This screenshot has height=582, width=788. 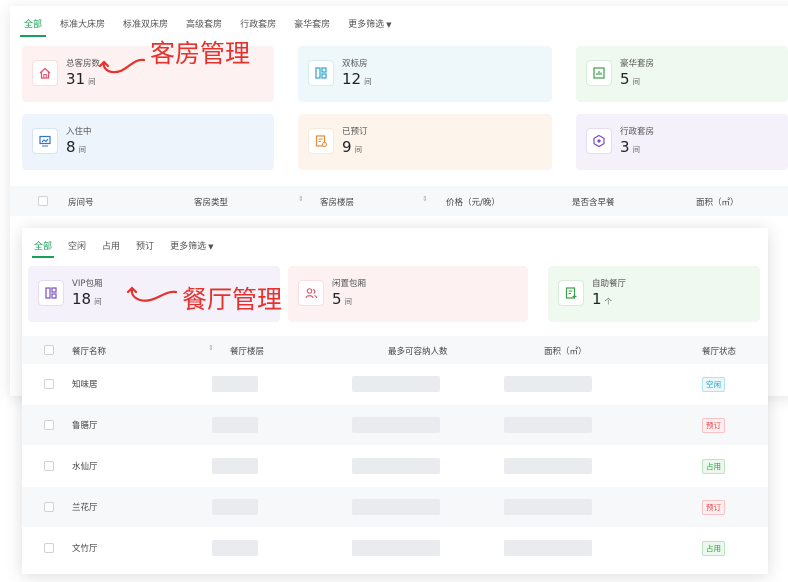 What do you see at coordinates (247, 351) in the screenshot?
I see `col-restaurant-floor: 餐厅楼层` at bounding box center [247, 351].